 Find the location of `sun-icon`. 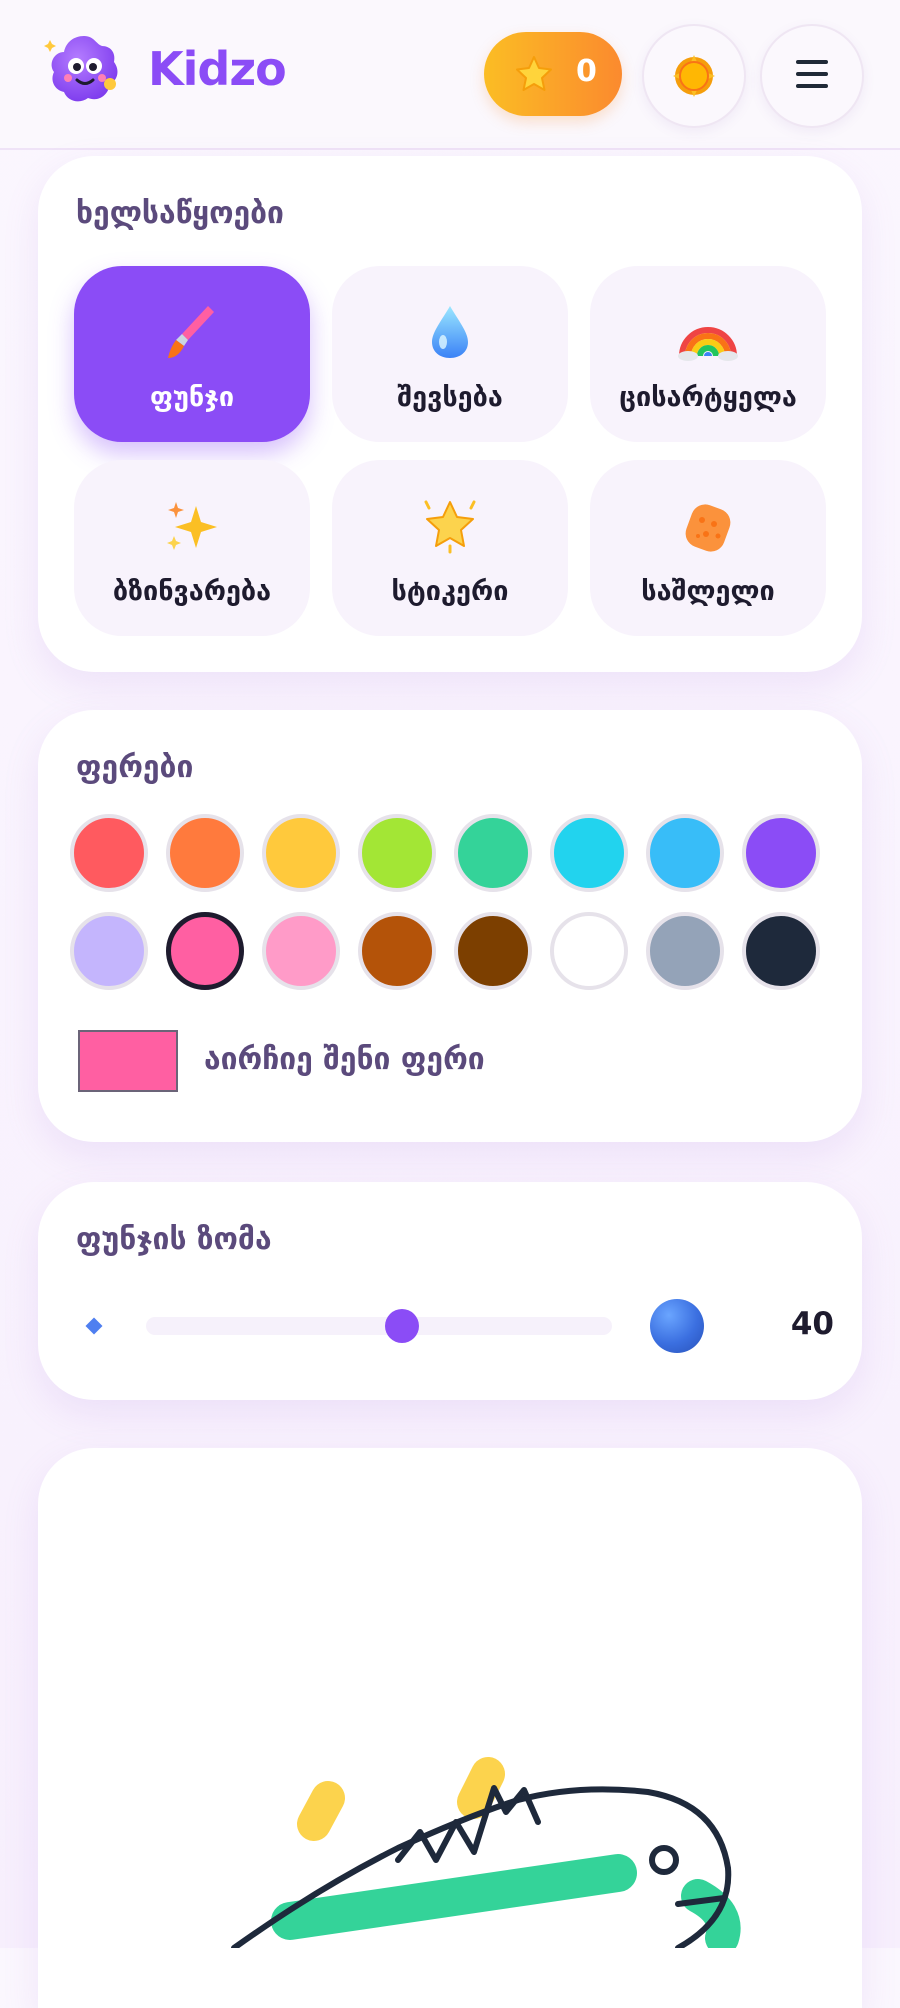

sun-icon is located at coordinates (694, 76).